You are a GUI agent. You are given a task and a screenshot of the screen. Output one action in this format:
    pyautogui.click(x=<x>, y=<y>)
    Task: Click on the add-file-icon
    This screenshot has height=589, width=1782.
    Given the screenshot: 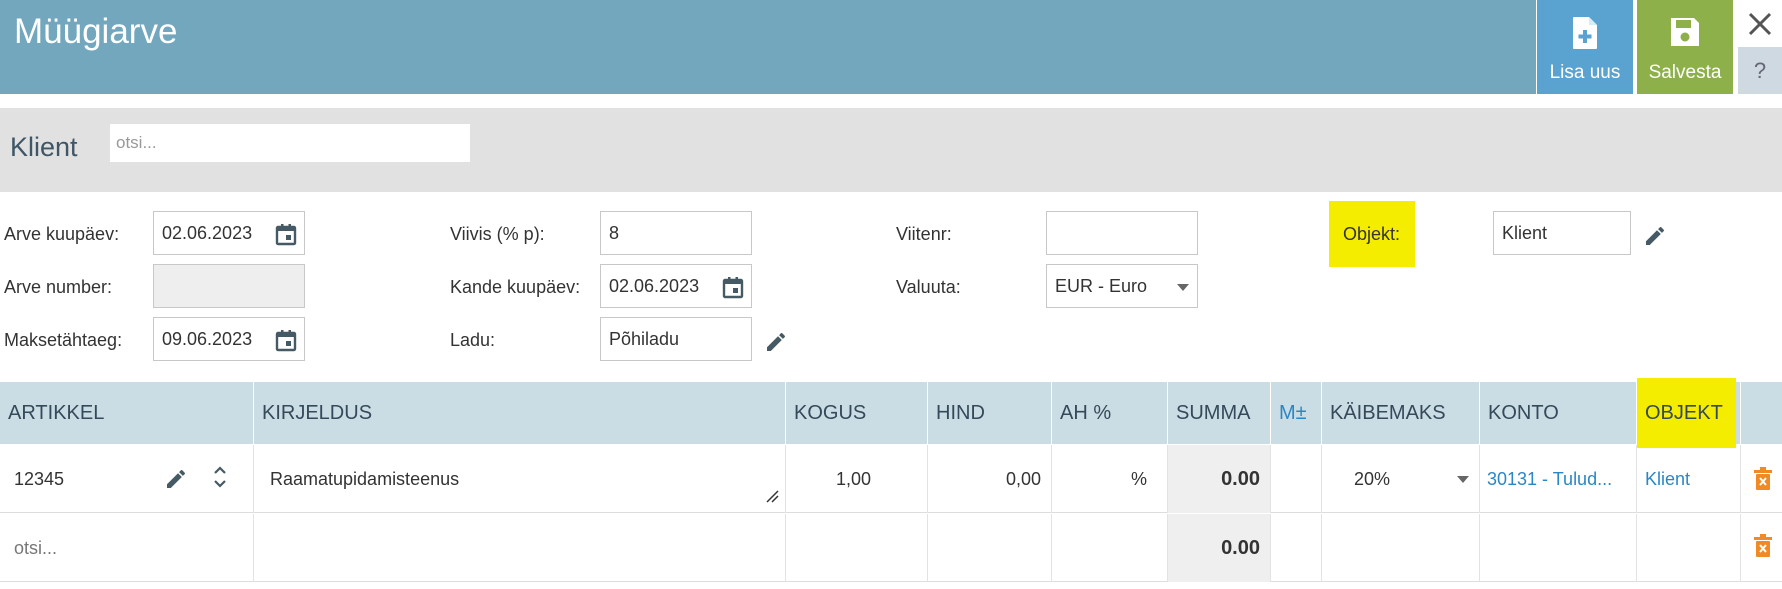 What is the action you would take?
    pyautogui.click(x=1585, y=33)
    